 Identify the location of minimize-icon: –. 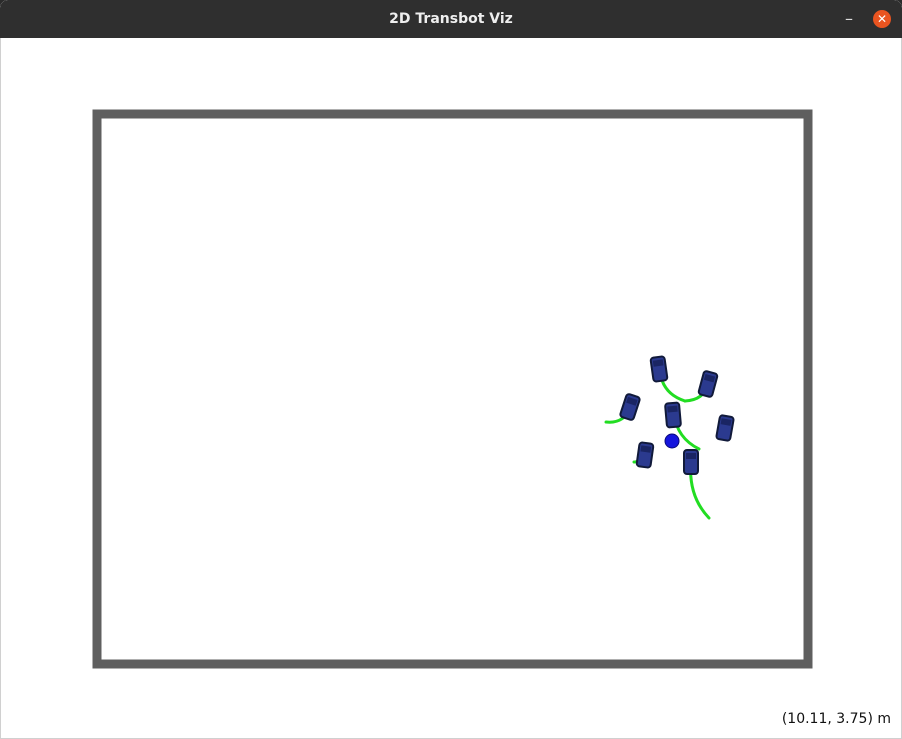
(849, 18).